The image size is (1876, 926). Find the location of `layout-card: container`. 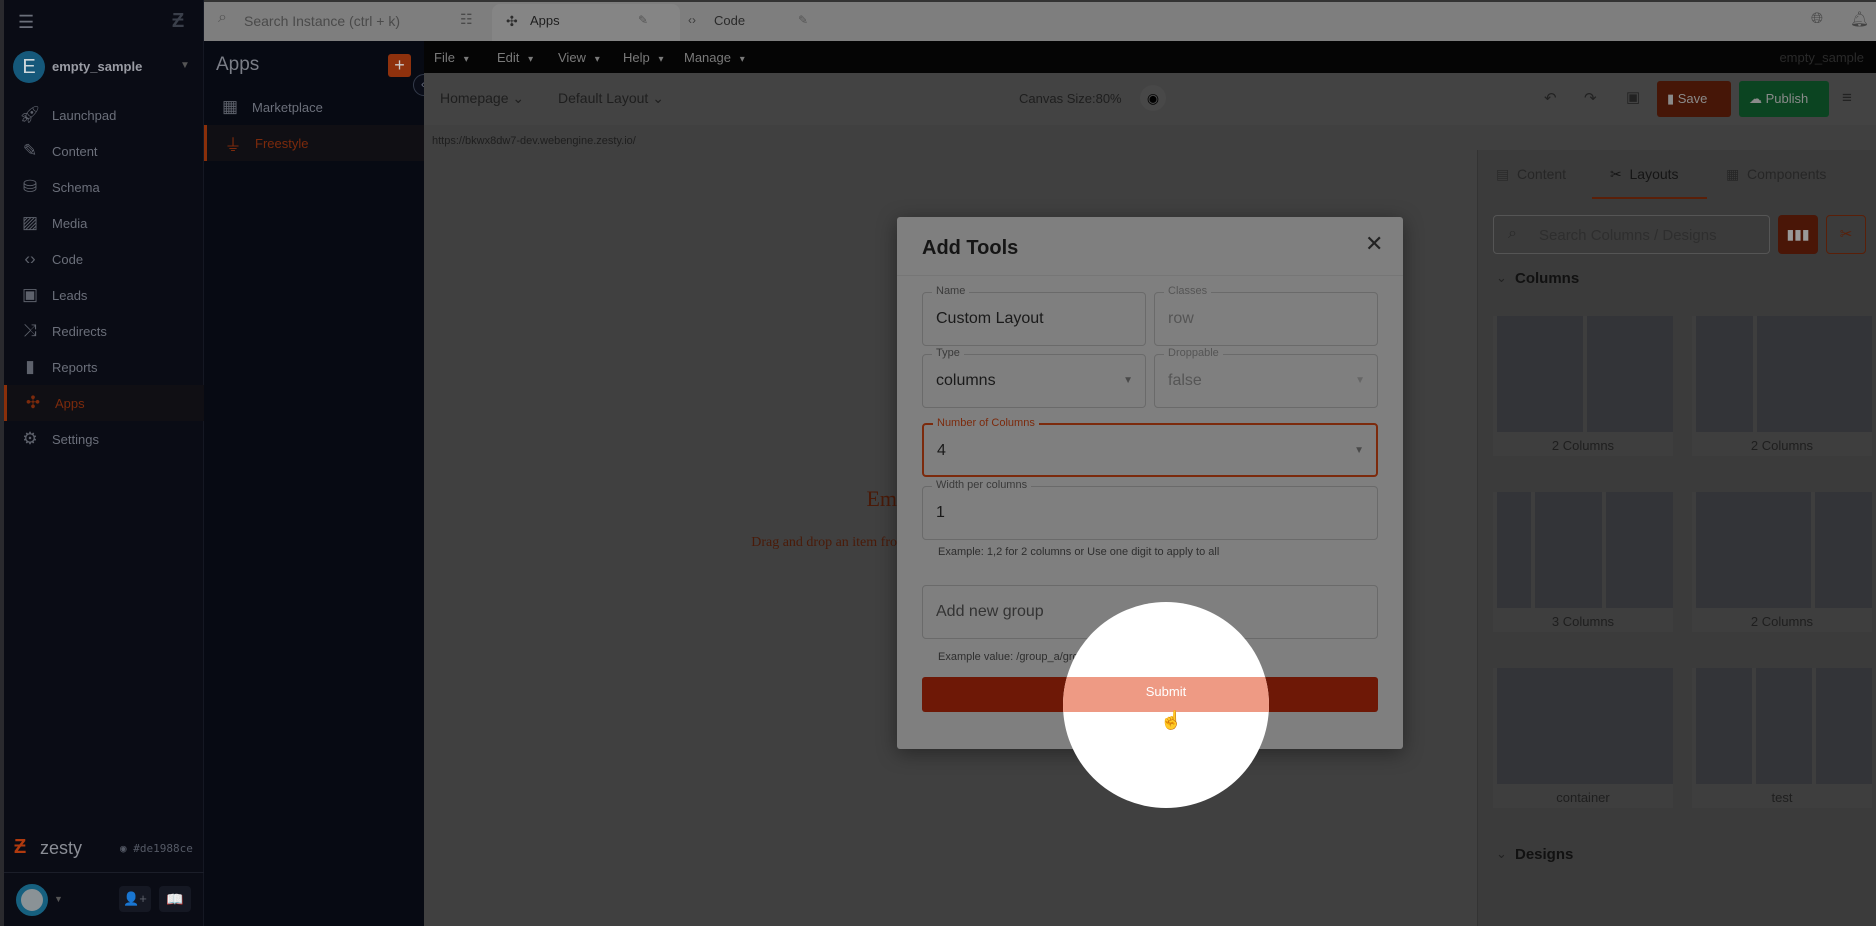

layout-card: container is located at coordinates (1583, 738).